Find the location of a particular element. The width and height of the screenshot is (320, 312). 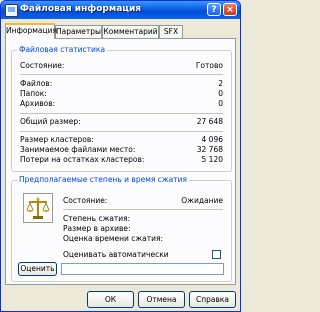

folders-row: Папок: 0 is located at coordinates (121, 94).